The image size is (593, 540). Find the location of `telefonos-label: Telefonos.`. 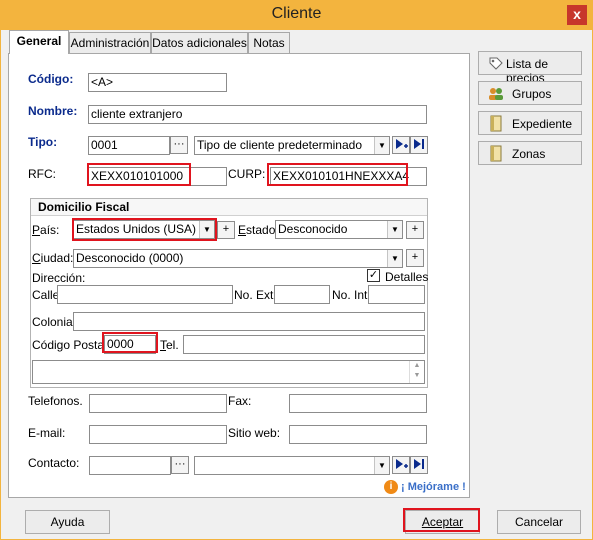

telefonos-label: Telefonos. is located at coordinates (55, 401).